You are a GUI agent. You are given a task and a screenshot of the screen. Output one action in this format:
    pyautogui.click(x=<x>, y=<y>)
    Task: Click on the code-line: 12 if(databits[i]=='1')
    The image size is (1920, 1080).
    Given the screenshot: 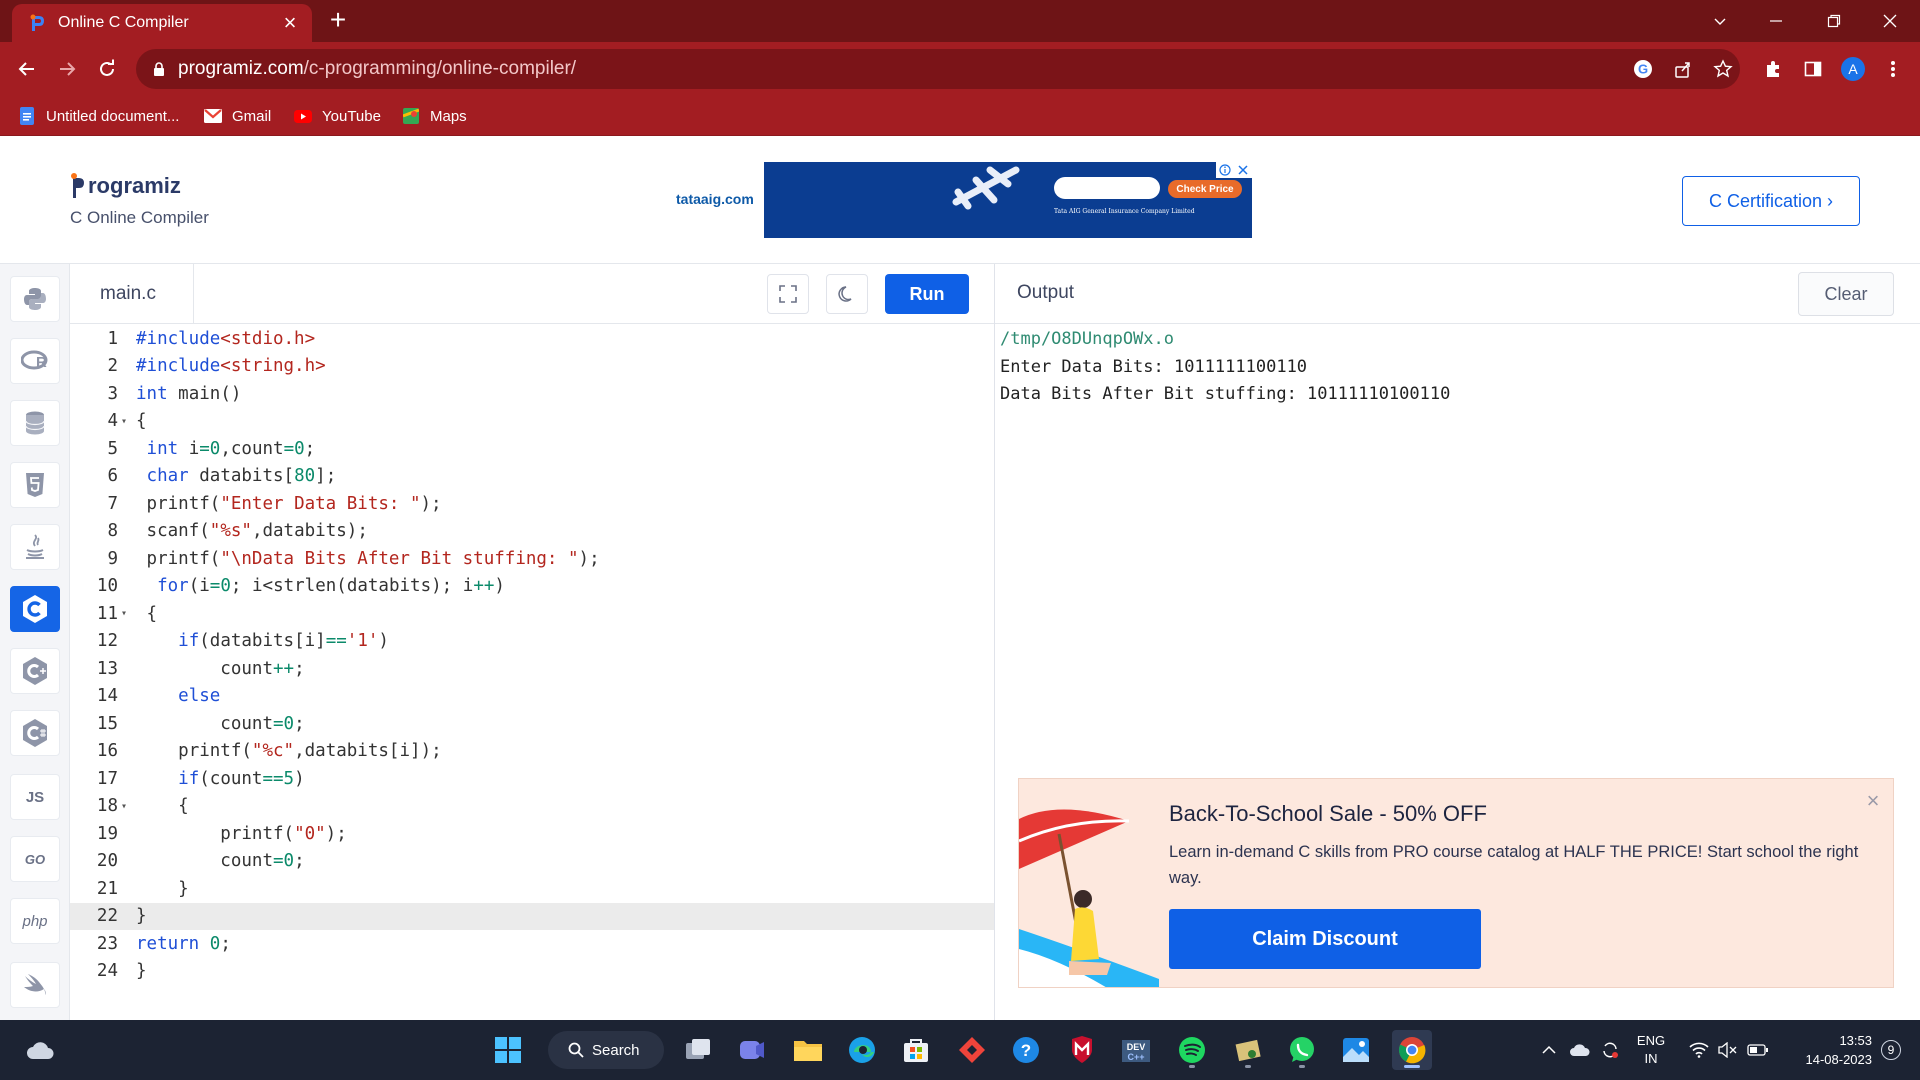 What is the action you would take?
    pyautogui.click(x=532, y=642)
    